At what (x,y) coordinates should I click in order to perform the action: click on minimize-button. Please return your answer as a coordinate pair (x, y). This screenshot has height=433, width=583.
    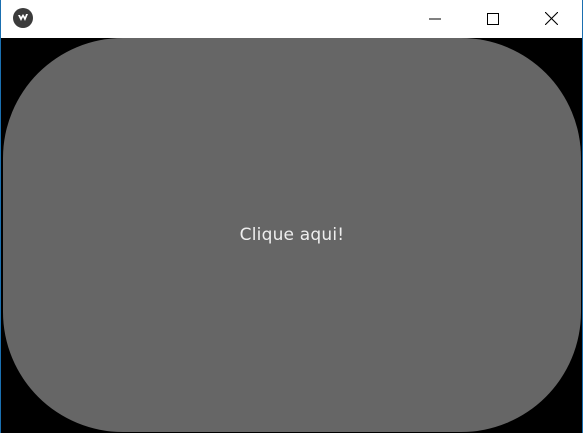
    Looking at the image, I should click on (435, 19).